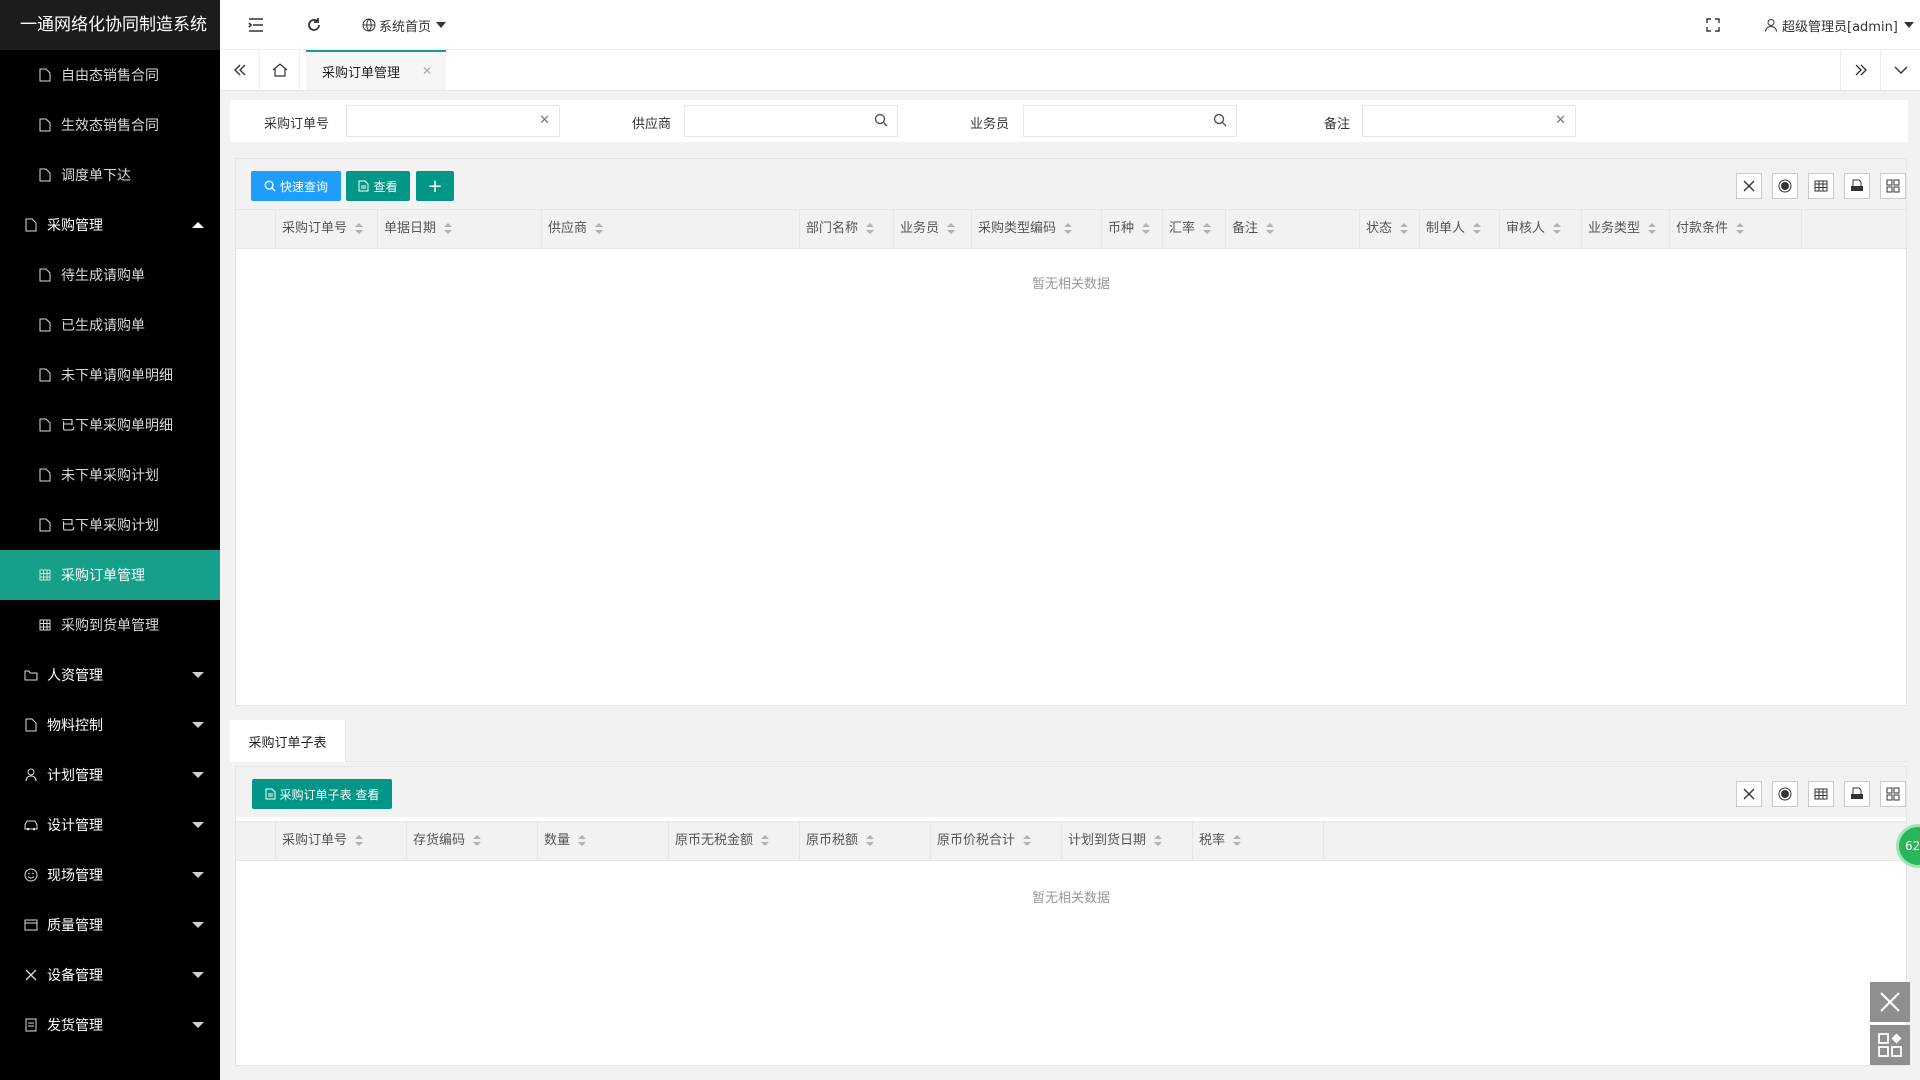 Image resolution: width=1920 pixels, height=1080 pixels. I want to click on fullscreen-icon, so click(1713, 25).